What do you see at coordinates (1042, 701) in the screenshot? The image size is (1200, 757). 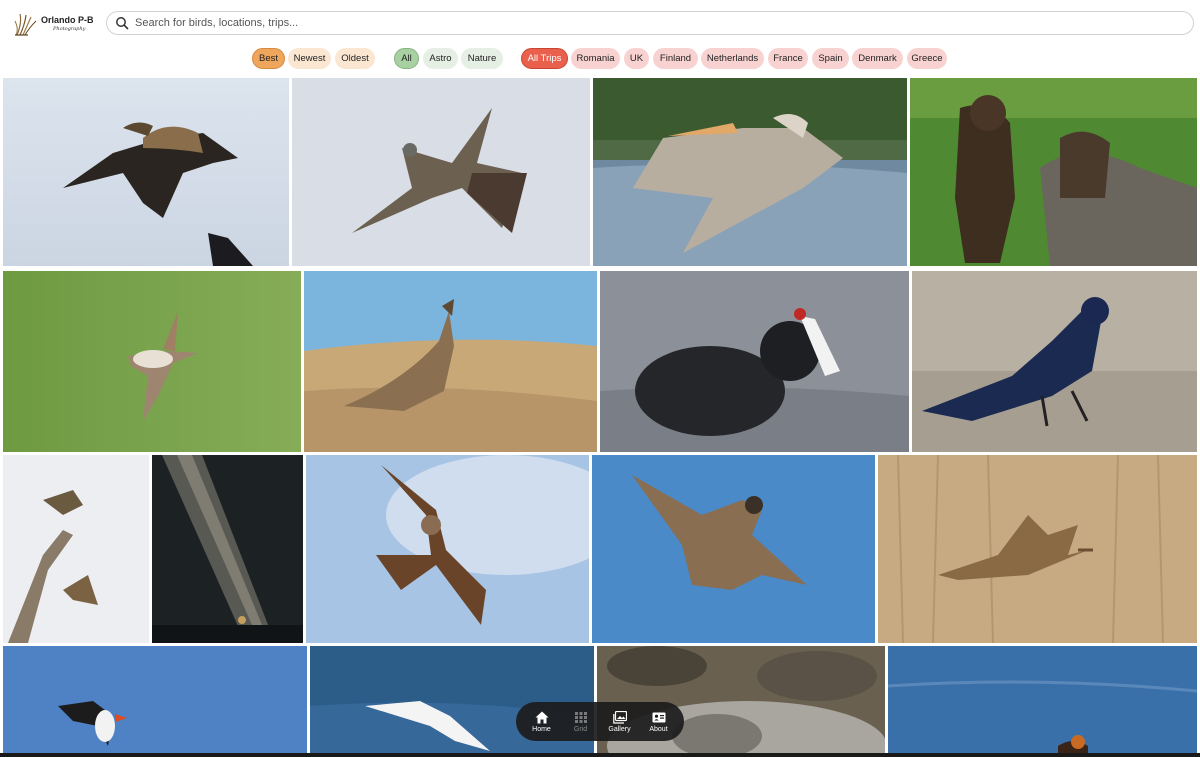 I see `photo-grebe` at bounding box center [1042, 701].